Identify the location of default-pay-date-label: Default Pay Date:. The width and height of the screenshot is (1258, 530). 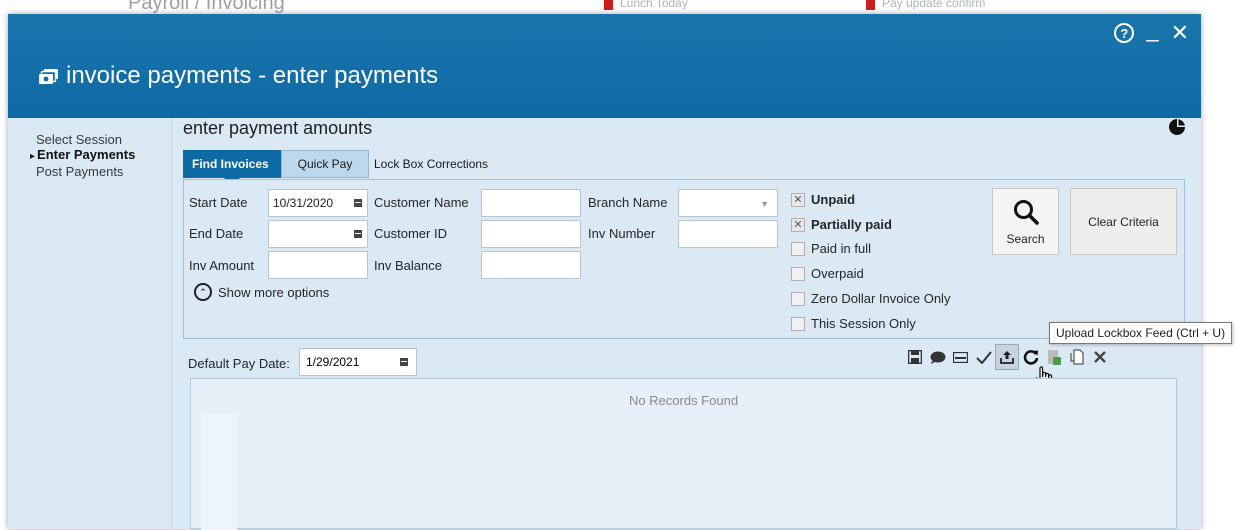
(239, 363).